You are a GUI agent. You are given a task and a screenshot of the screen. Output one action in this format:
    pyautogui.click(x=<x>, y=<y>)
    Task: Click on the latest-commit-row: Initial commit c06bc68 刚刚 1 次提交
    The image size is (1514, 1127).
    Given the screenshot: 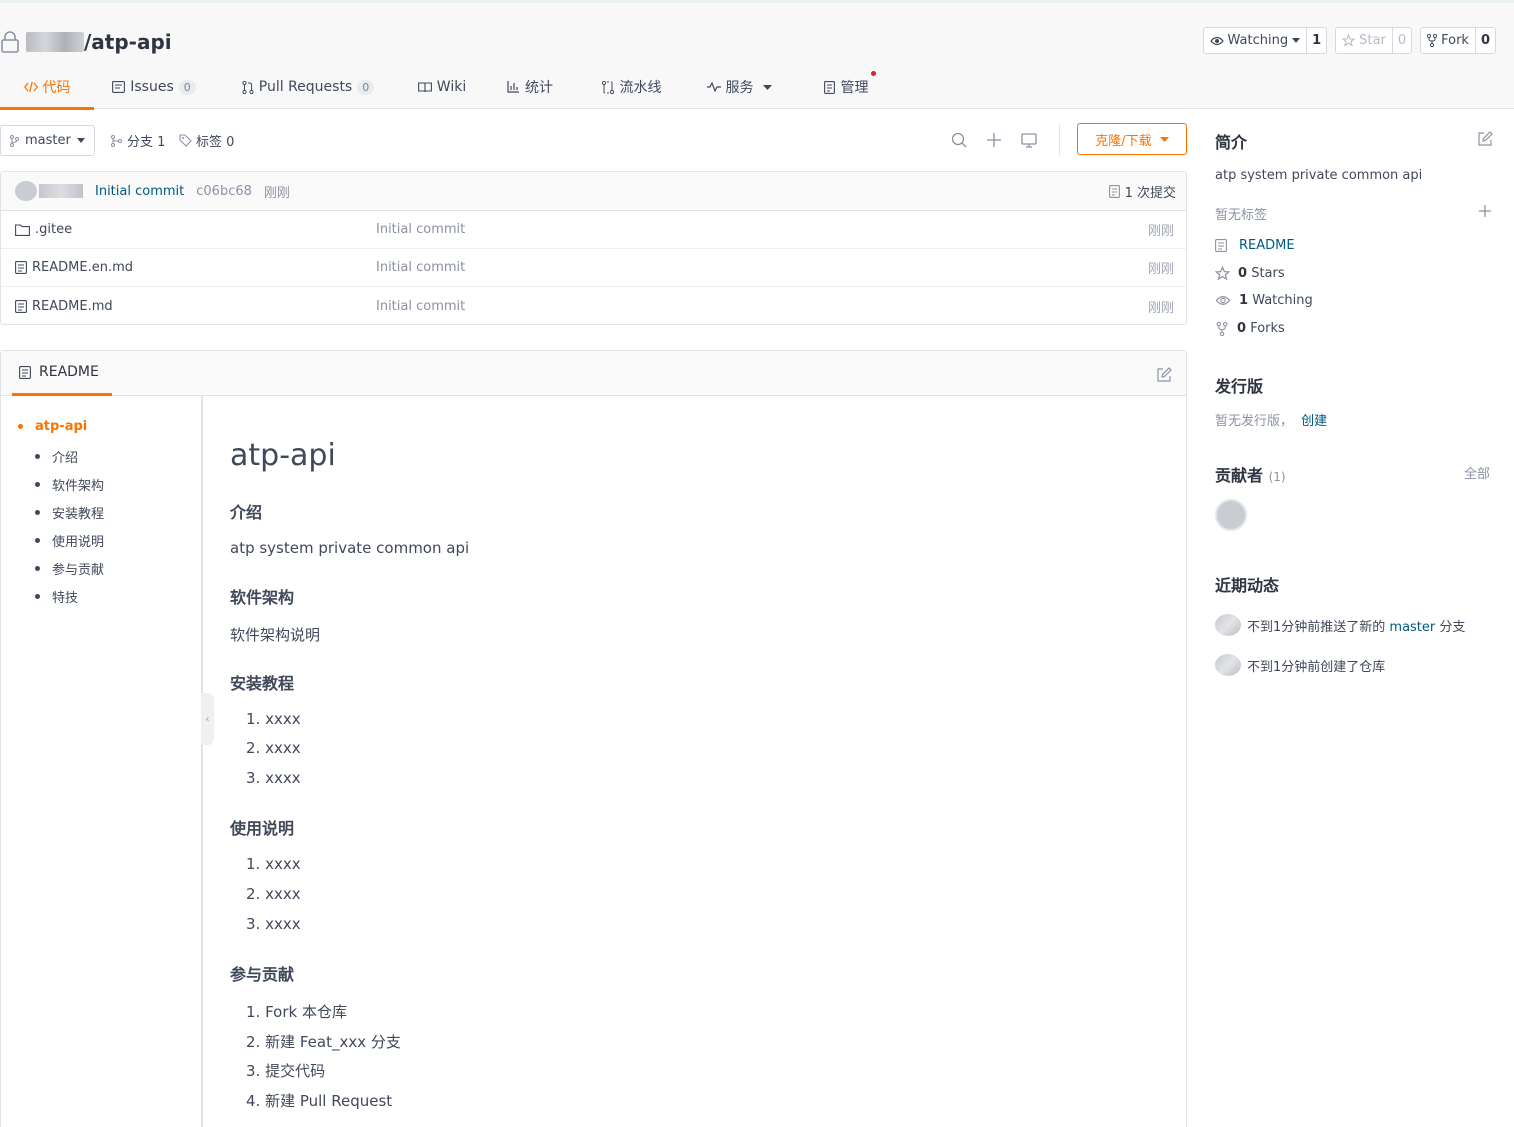 What is the action you would take?
    pyautogui.click(x=593, y=191)
    